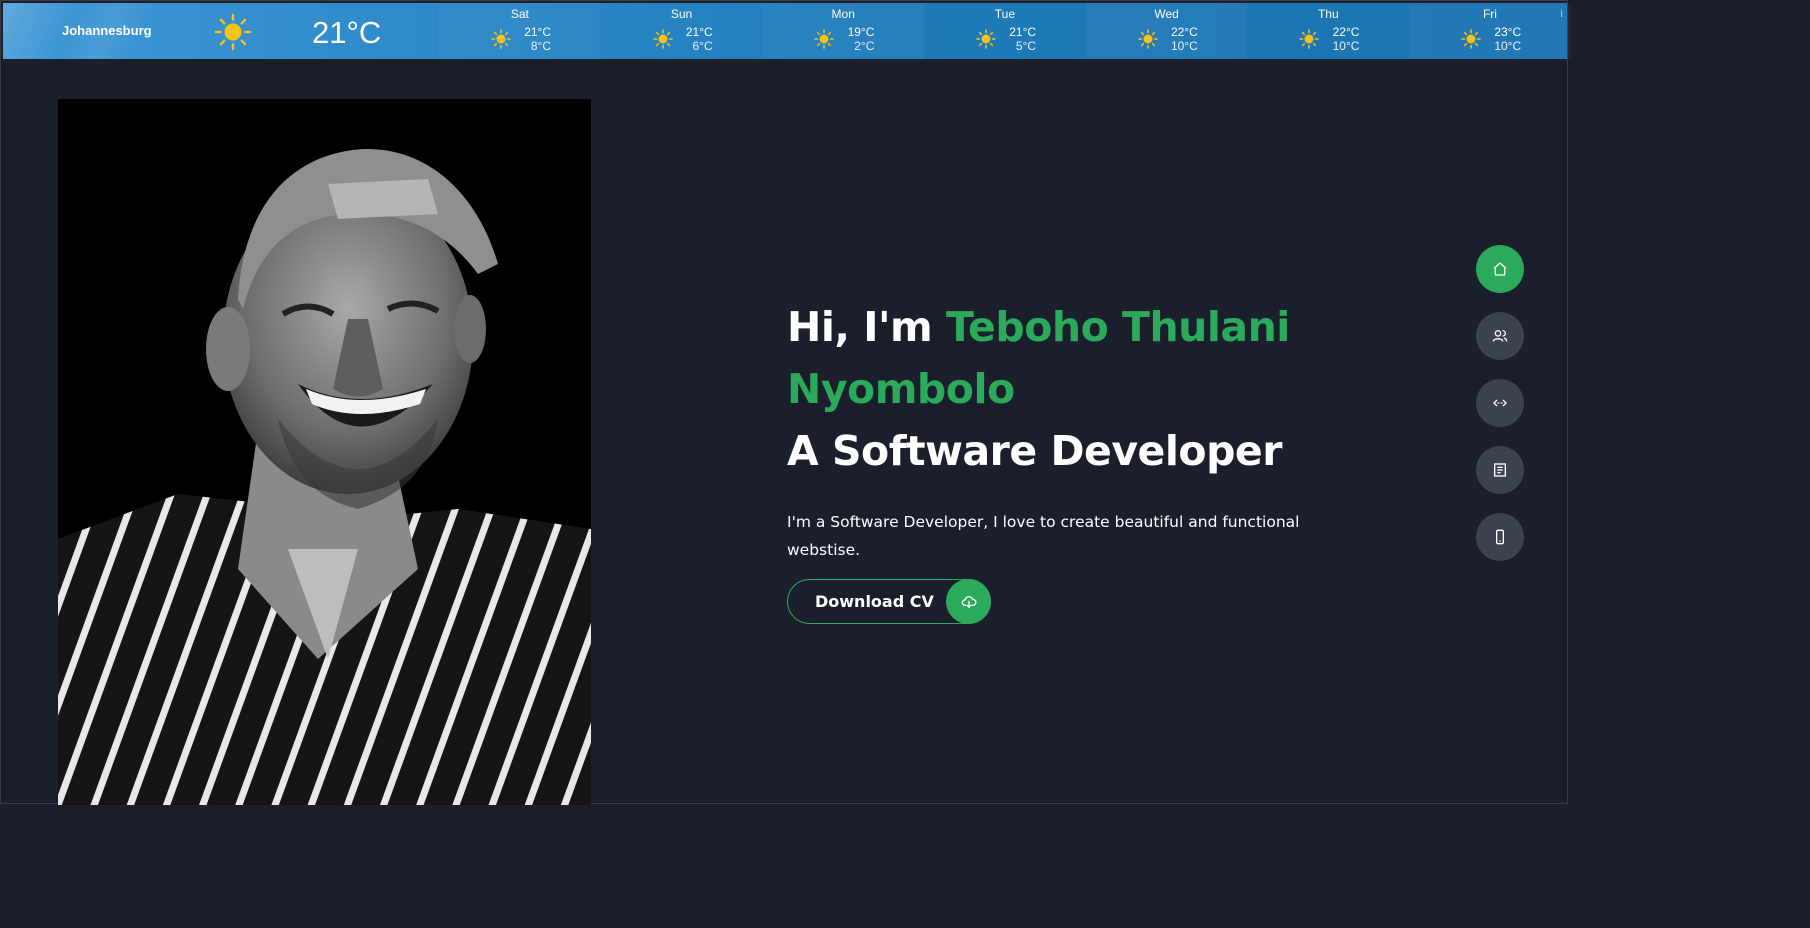 The image size is (1810, 928). I want to click on forecast-temps: 19°C 2°C, so click(859, 39).